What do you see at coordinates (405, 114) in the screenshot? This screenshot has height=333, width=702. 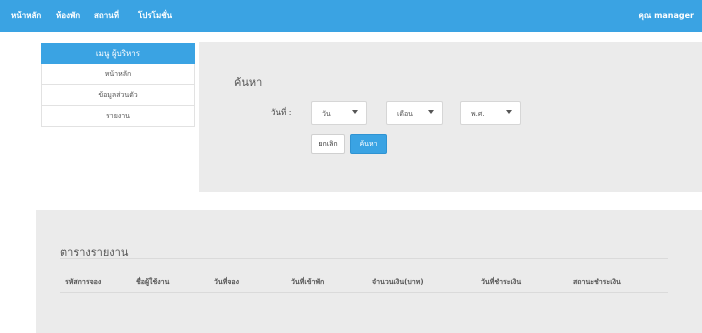 I see `month-select-value: เดือน` at bounding box center [405, 114].